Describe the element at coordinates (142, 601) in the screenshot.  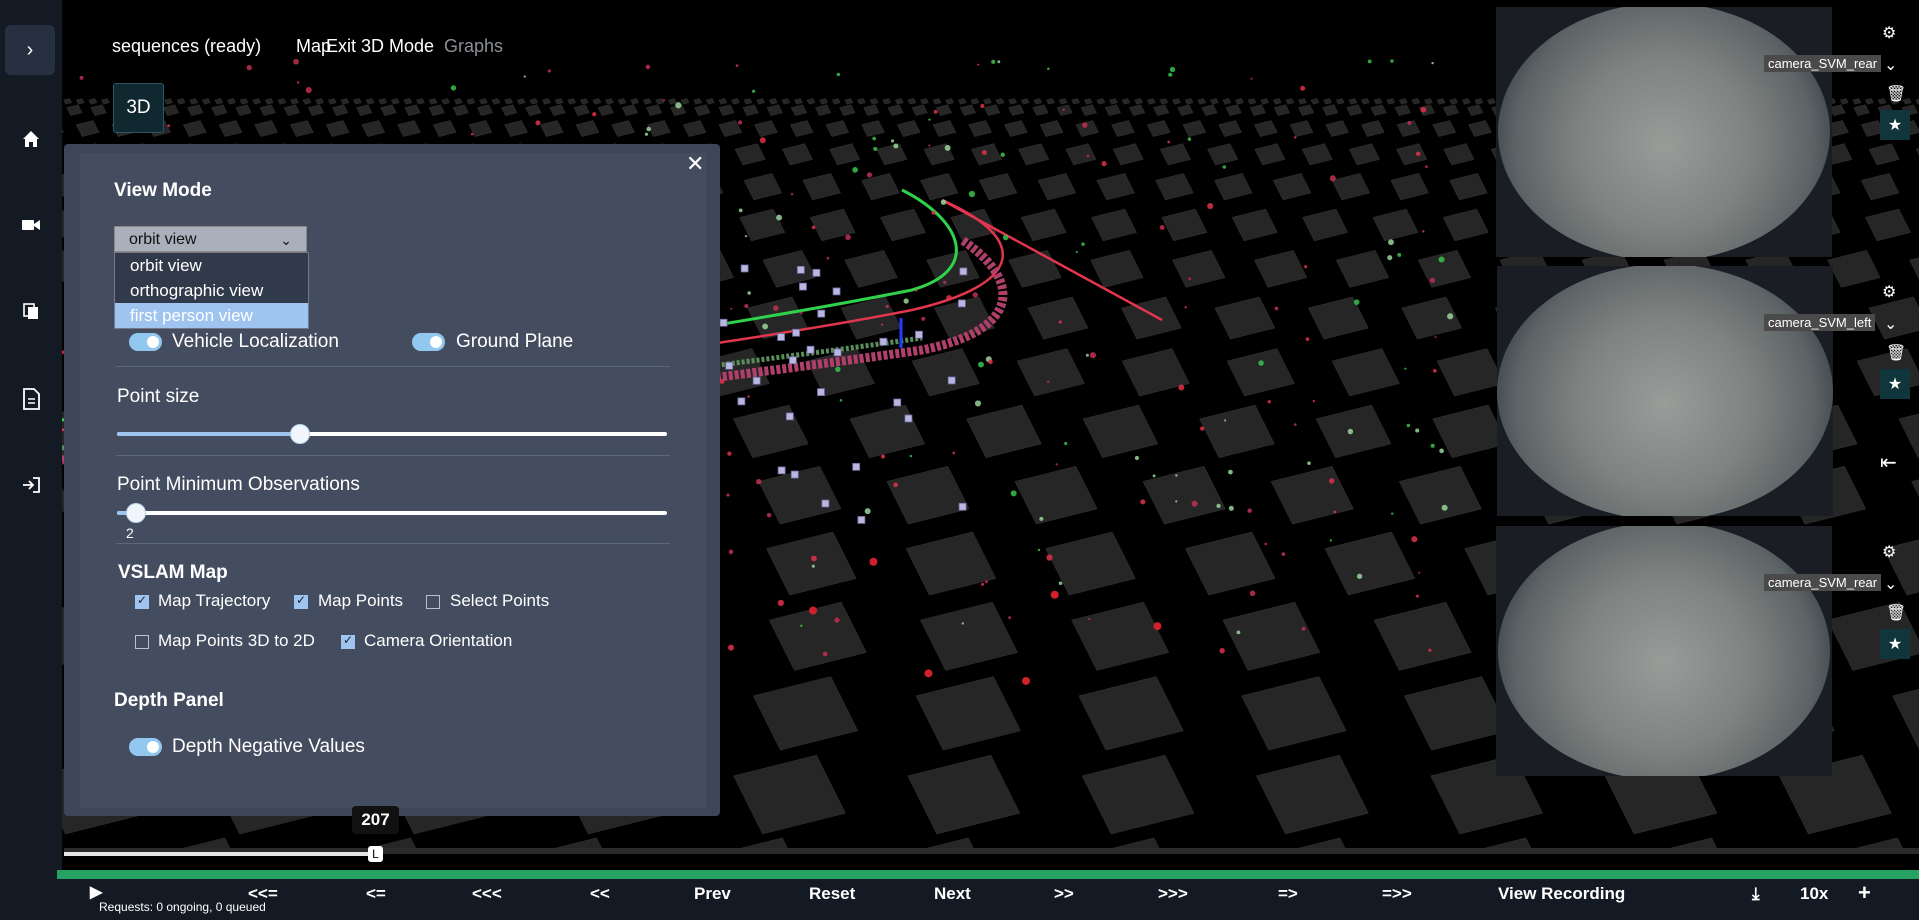
I see `map-trajectory-checkbox` at that location.